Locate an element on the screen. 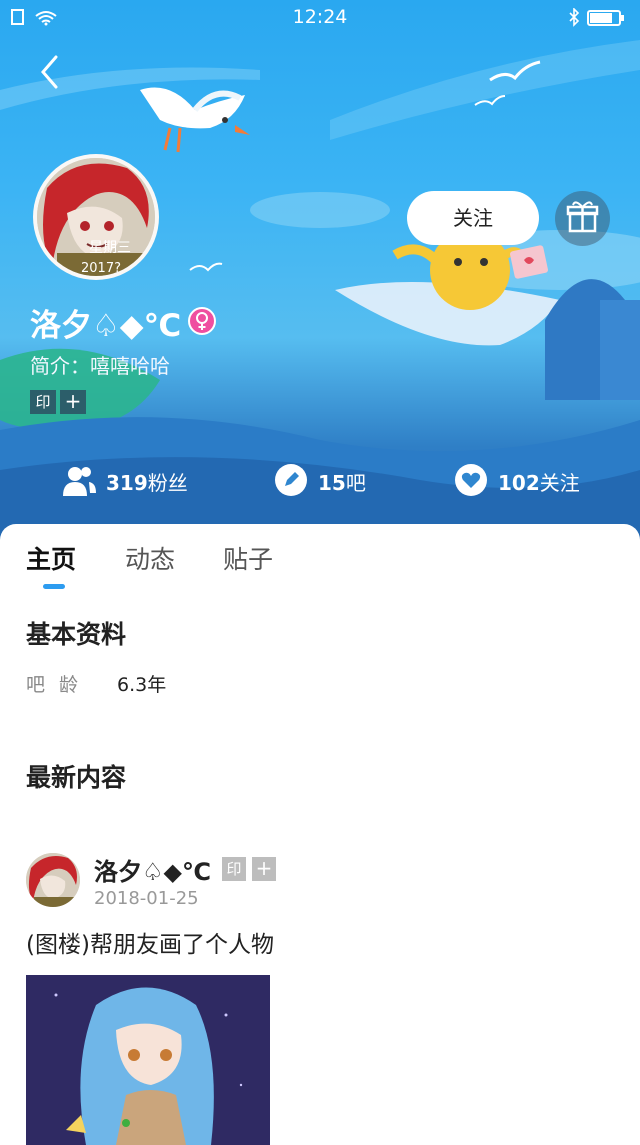 The width and height of the screenshot is (640, 1145). heart-icon is located at coordinates (471, 480).